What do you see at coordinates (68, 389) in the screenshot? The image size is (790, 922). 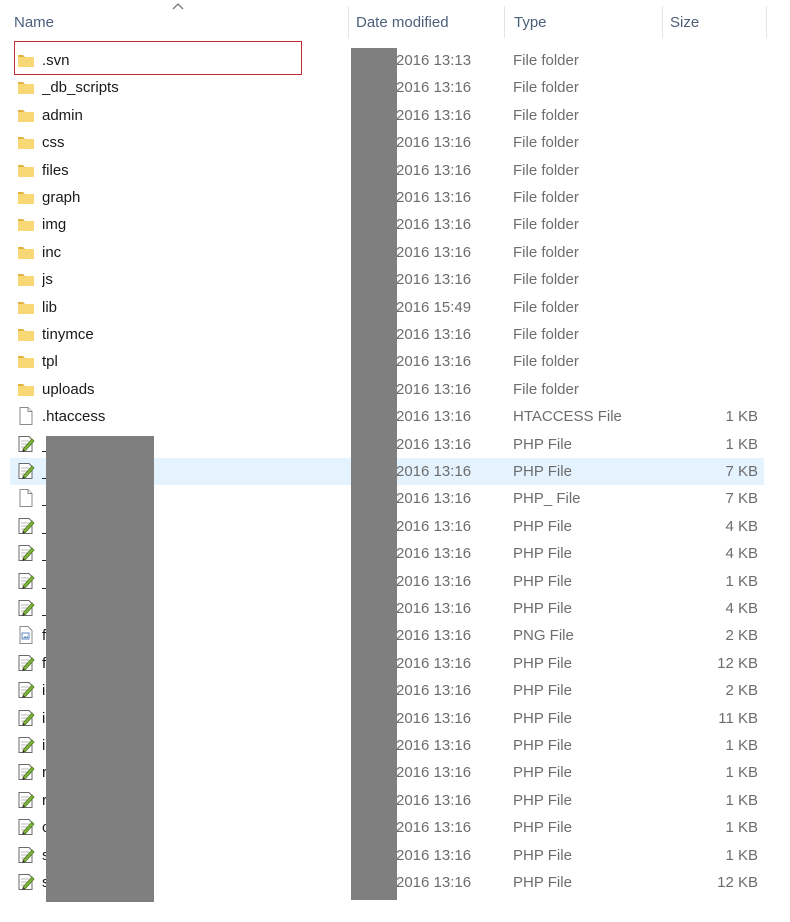 I see `file-name: uploads` at bounding box center [68, 389].